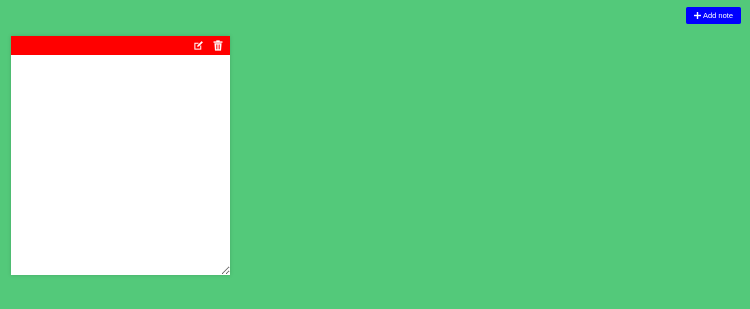 This screenshot has height=309, width=750. Describe the element at coordinates (120, 45) in the screenshot. I see `note-header` at that location.